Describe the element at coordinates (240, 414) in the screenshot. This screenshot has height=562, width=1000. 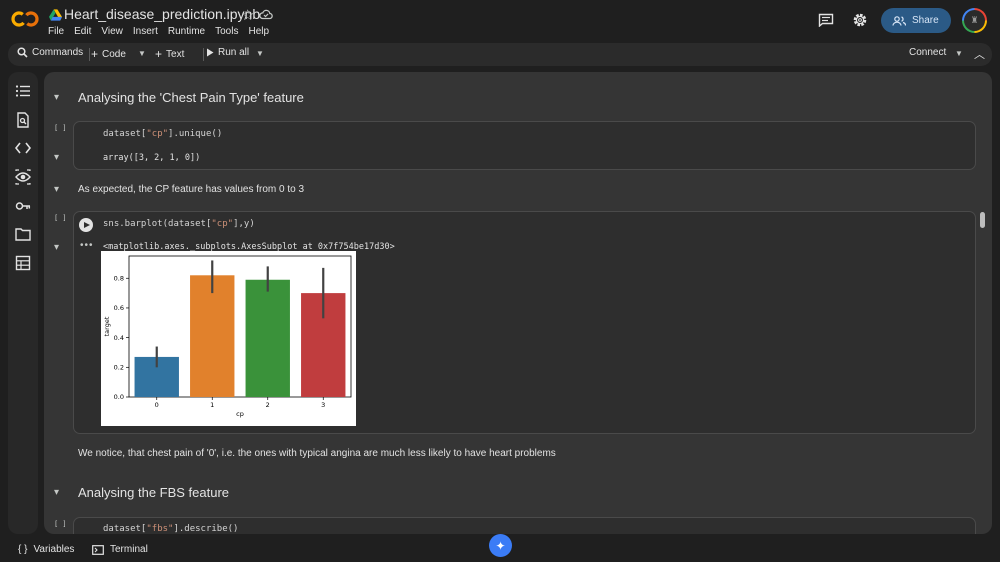
I see `x-axis-label: cp` at that location.